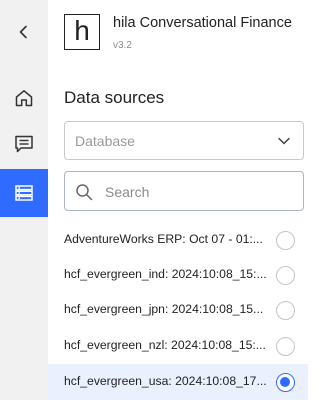 The width and height of the screenshot is (320, 400). Describe the element at coordinates (284, 141) in the screenshot. I see `chevron-down-icon` at that location.